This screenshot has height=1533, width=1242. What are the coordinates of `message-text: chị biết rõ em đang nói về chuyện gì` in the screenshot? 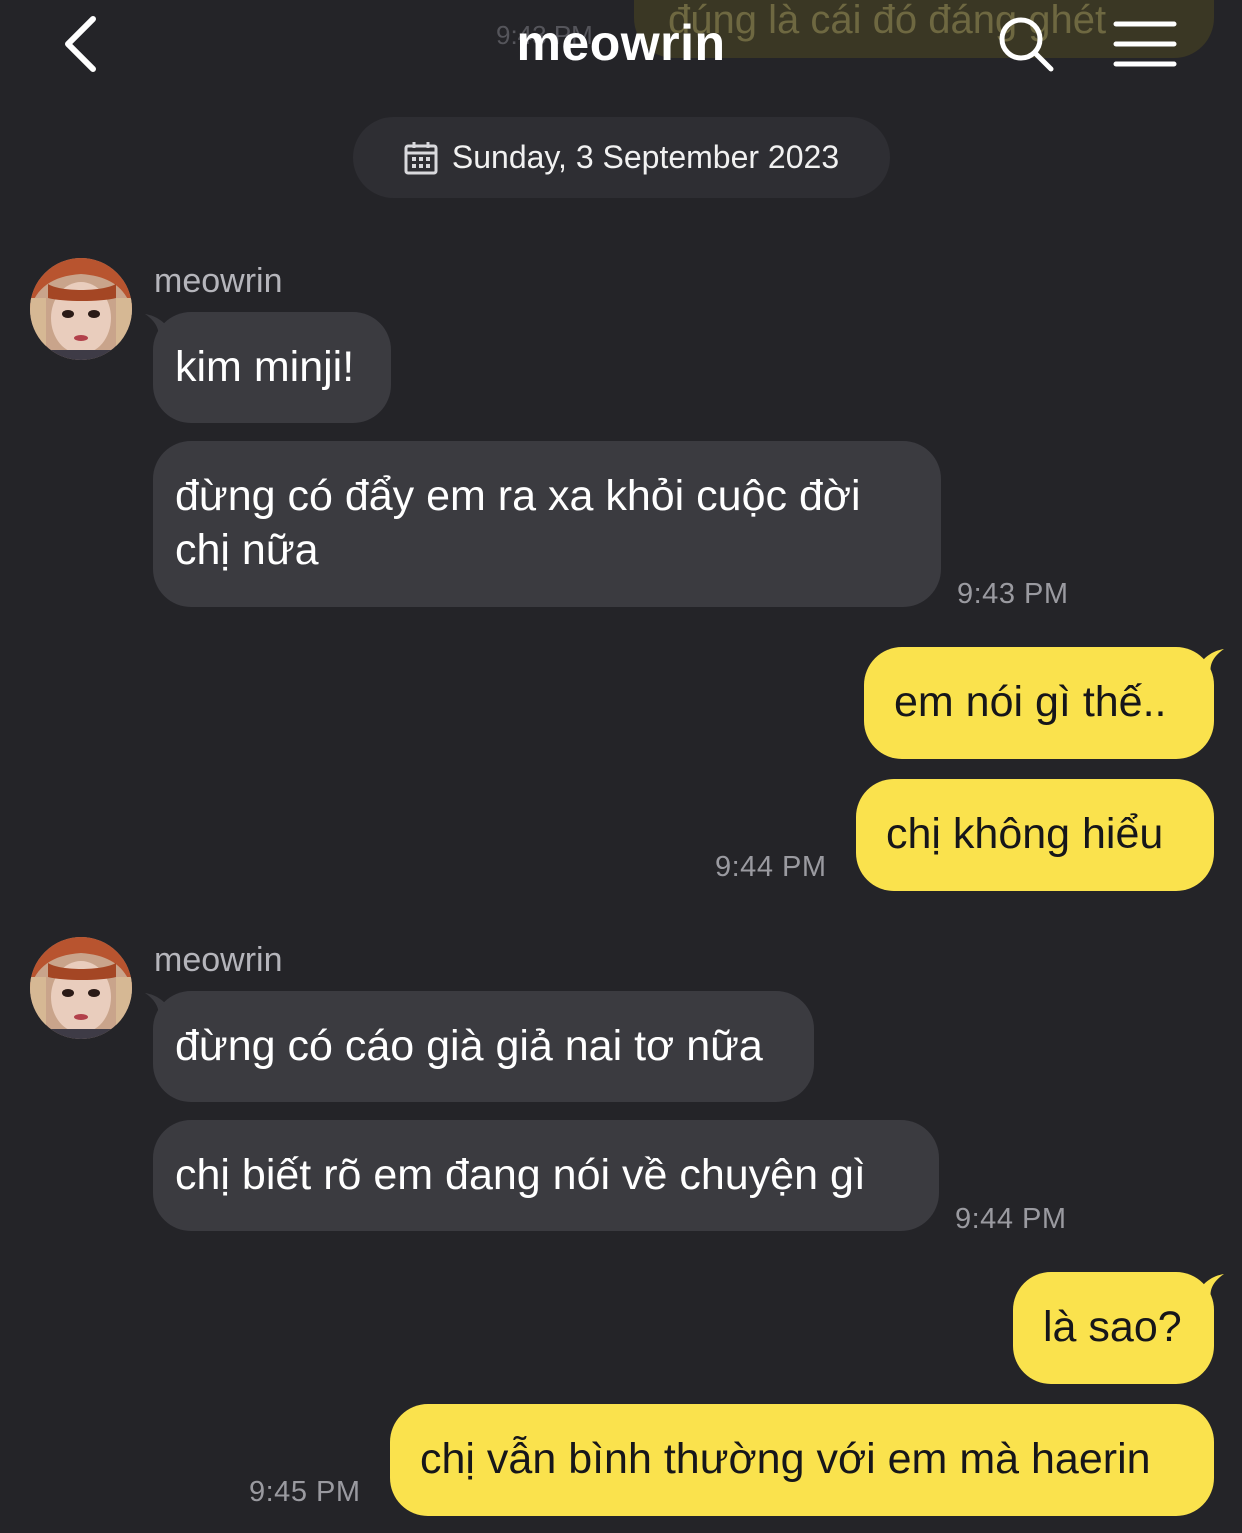 It's located at (520, 1175).